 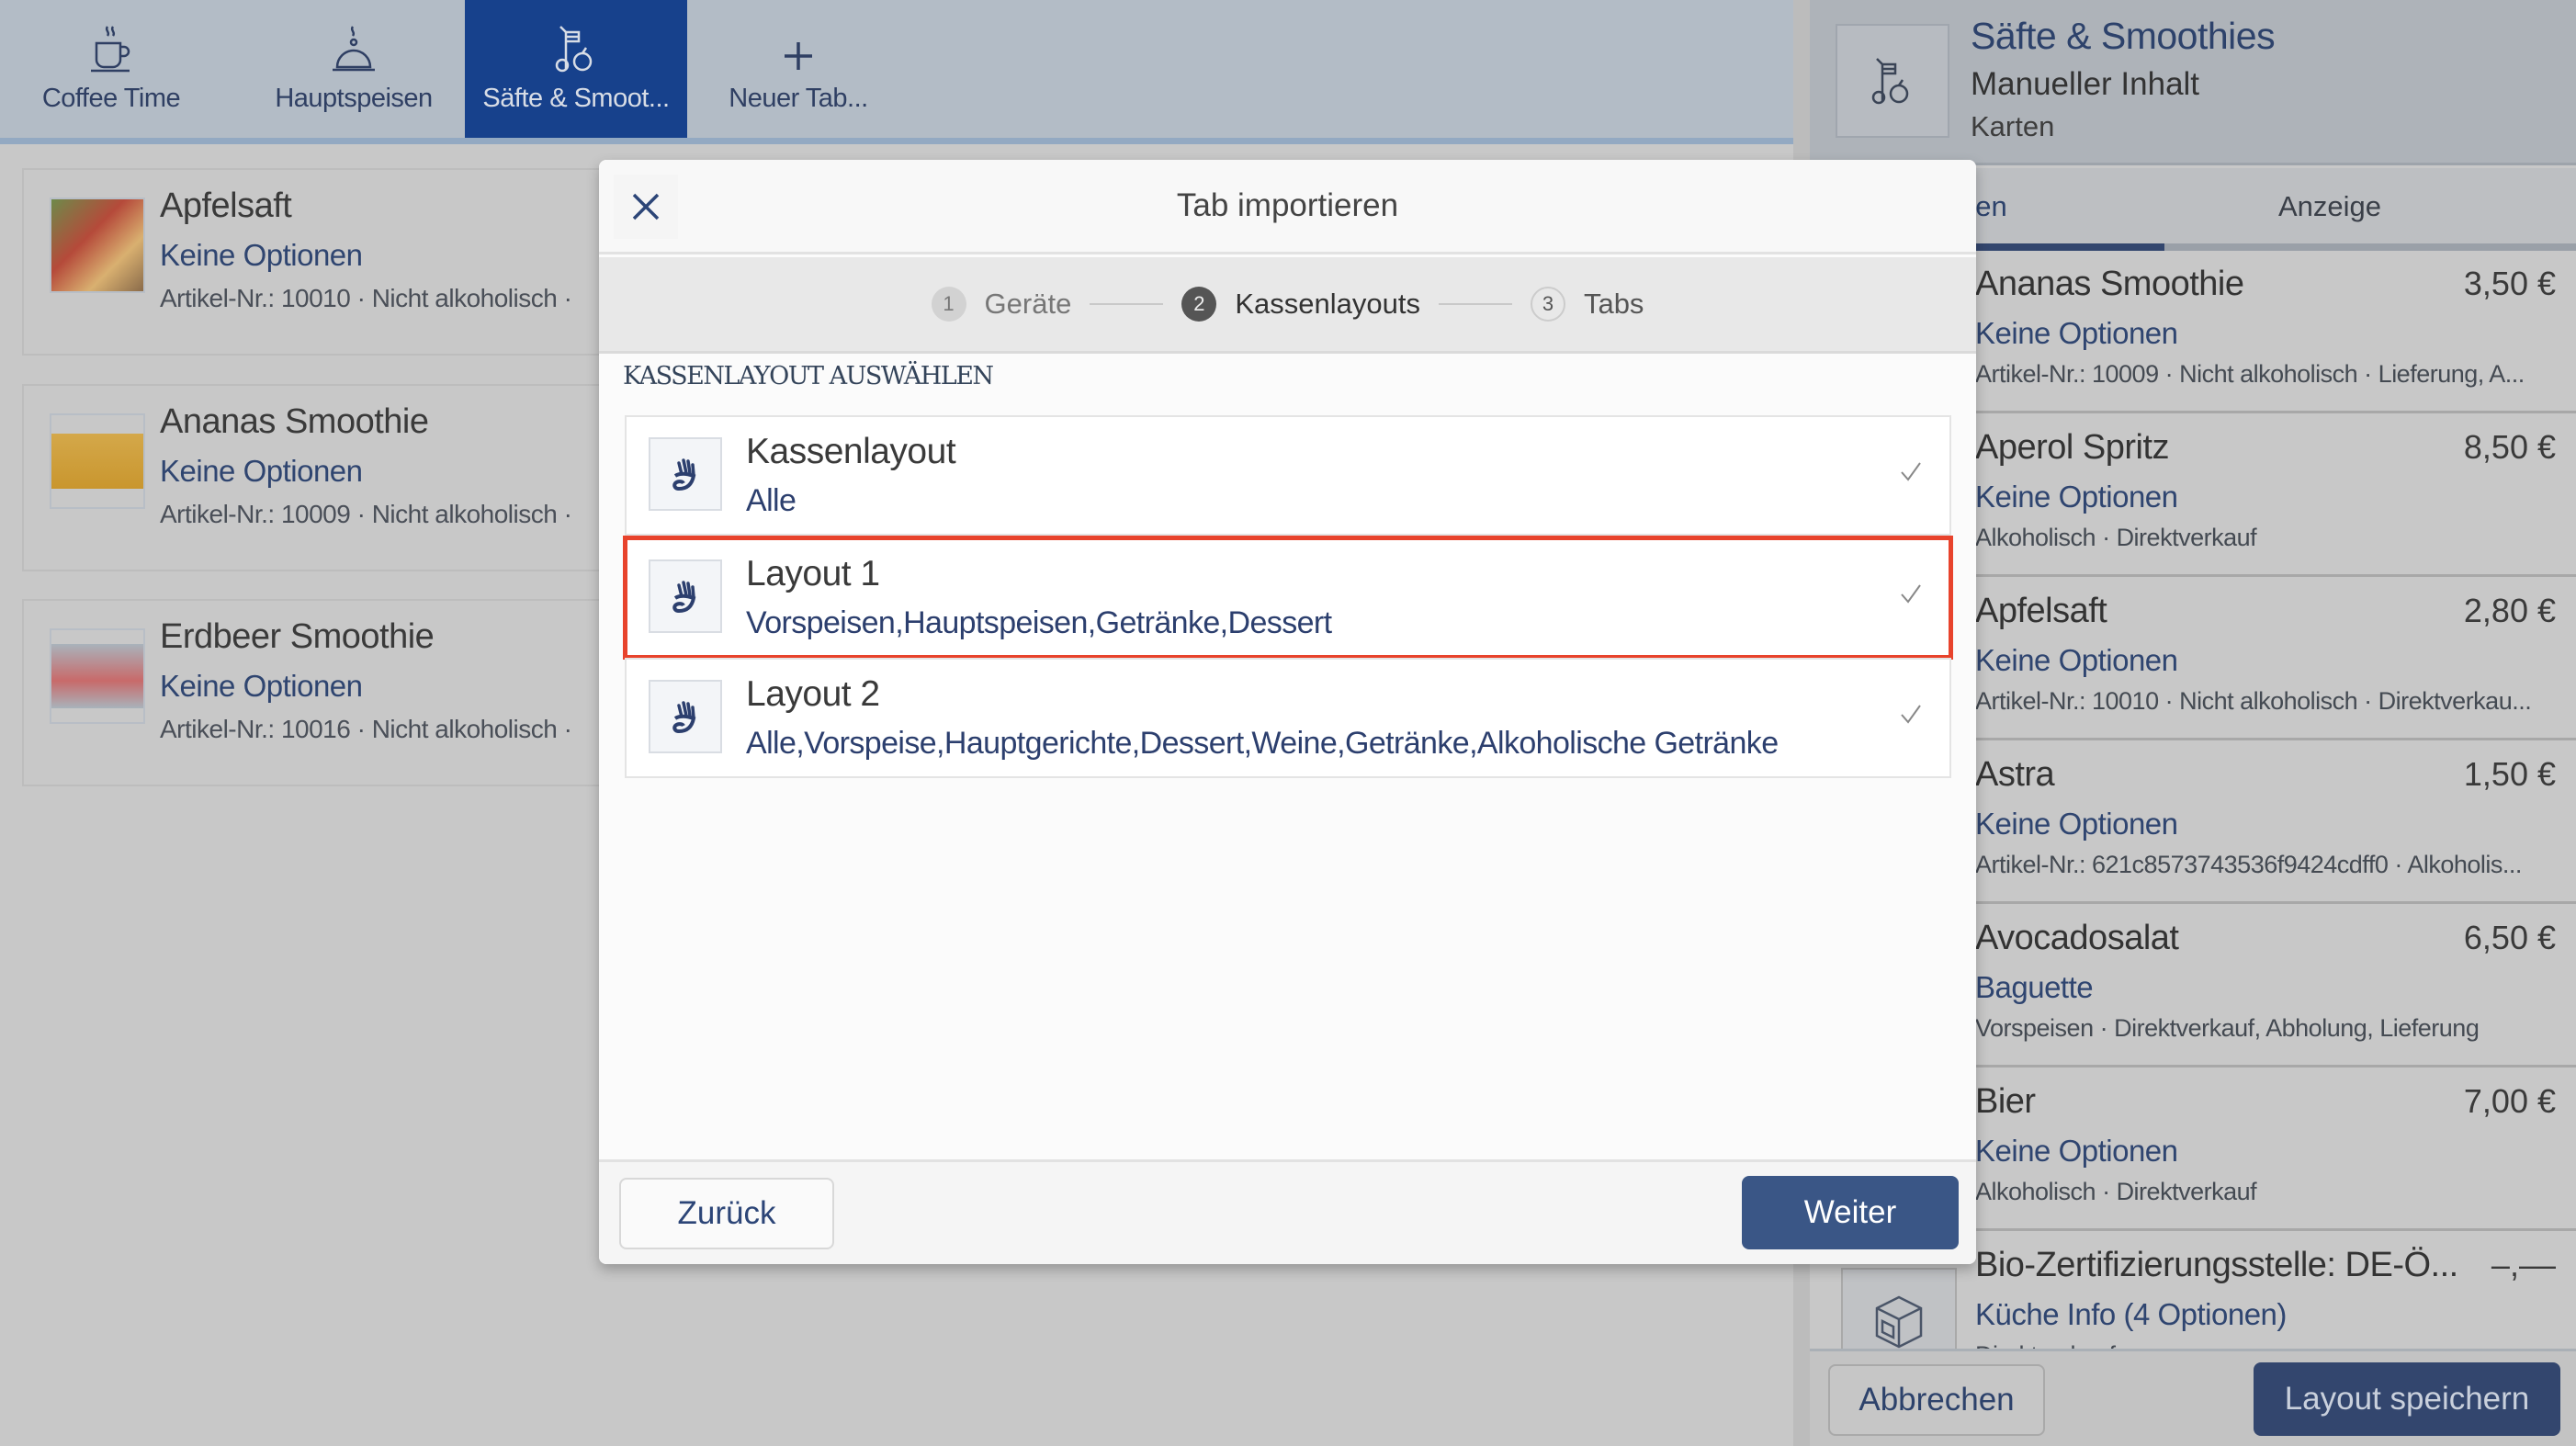 I want to click on item-price: –,––, so click(x=2523, y=1264).